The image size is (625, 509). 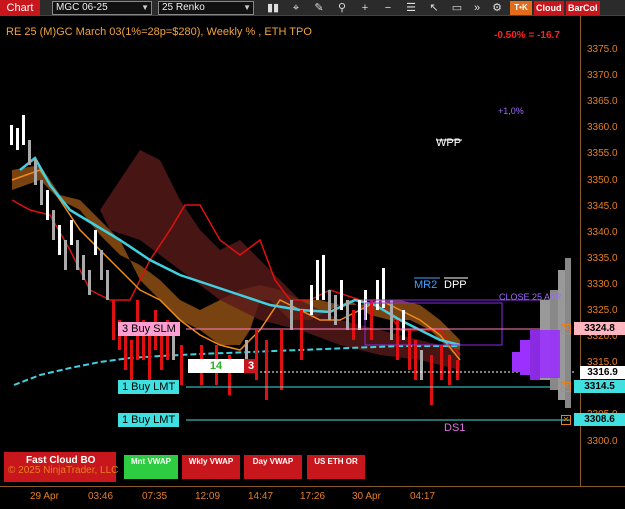 I want to click on price-label-slm: 3324.8, so click(x=599, y=328).